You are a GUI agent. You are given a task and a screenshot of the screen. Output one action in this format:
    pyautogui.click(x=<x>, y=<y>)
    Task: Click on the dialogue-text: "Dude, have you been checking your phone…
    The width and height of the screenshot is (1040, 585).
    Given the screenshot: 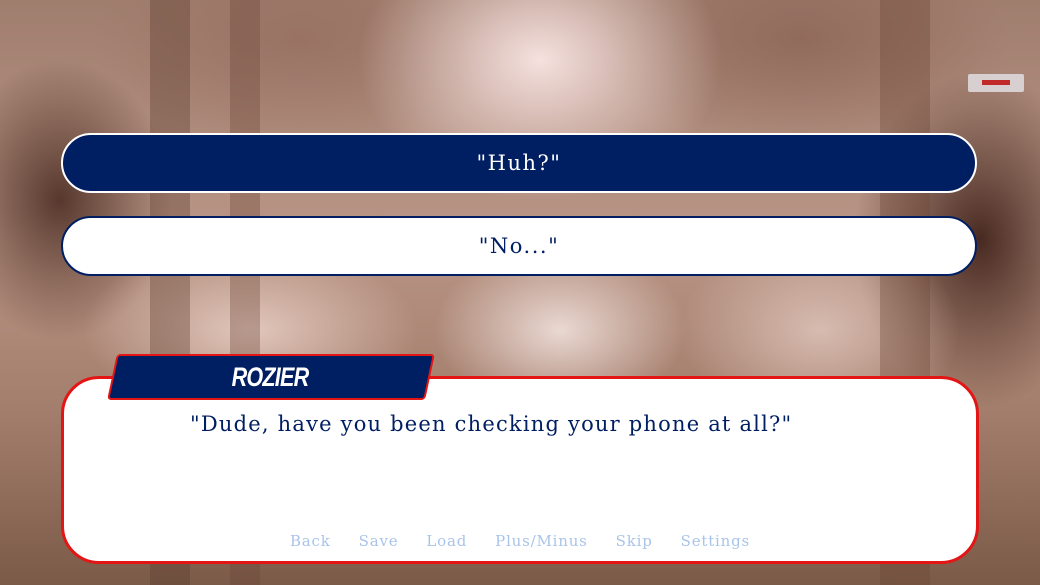 What is the action you would take?
    pyautogui.click(x=491, y=424)
    